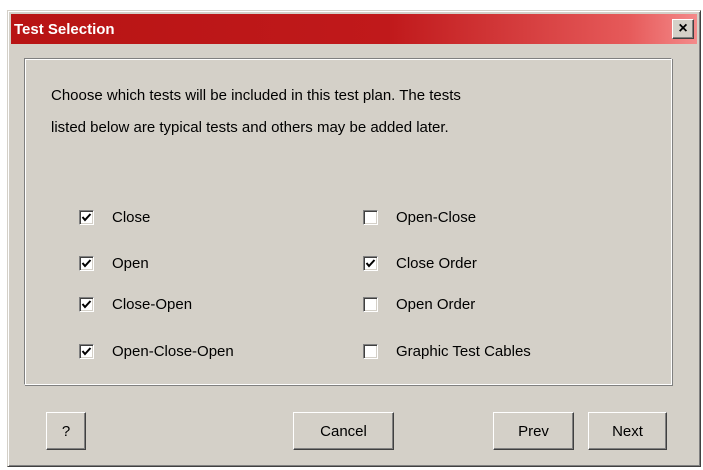  I want to click on prev-button: Prev, so click(533, 431).